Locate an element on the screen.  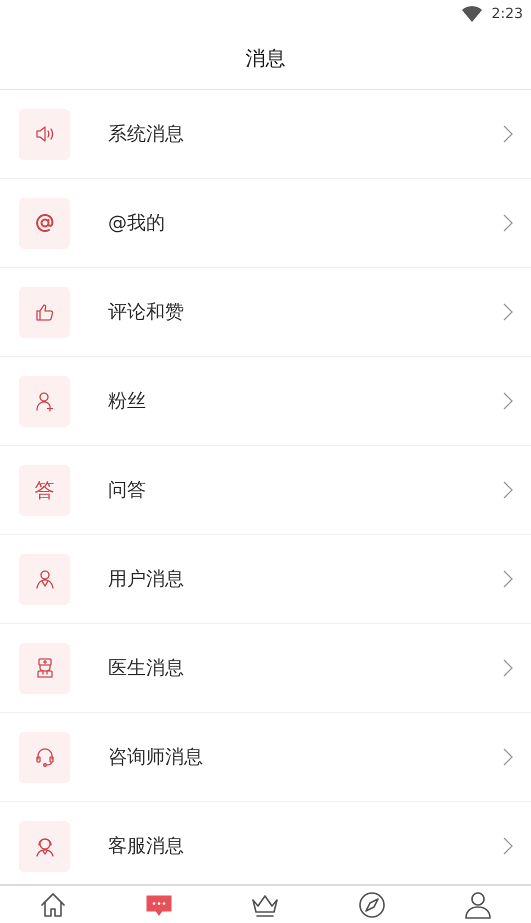
message-category-row: 粉丝 is located at coordinates (265, 401).